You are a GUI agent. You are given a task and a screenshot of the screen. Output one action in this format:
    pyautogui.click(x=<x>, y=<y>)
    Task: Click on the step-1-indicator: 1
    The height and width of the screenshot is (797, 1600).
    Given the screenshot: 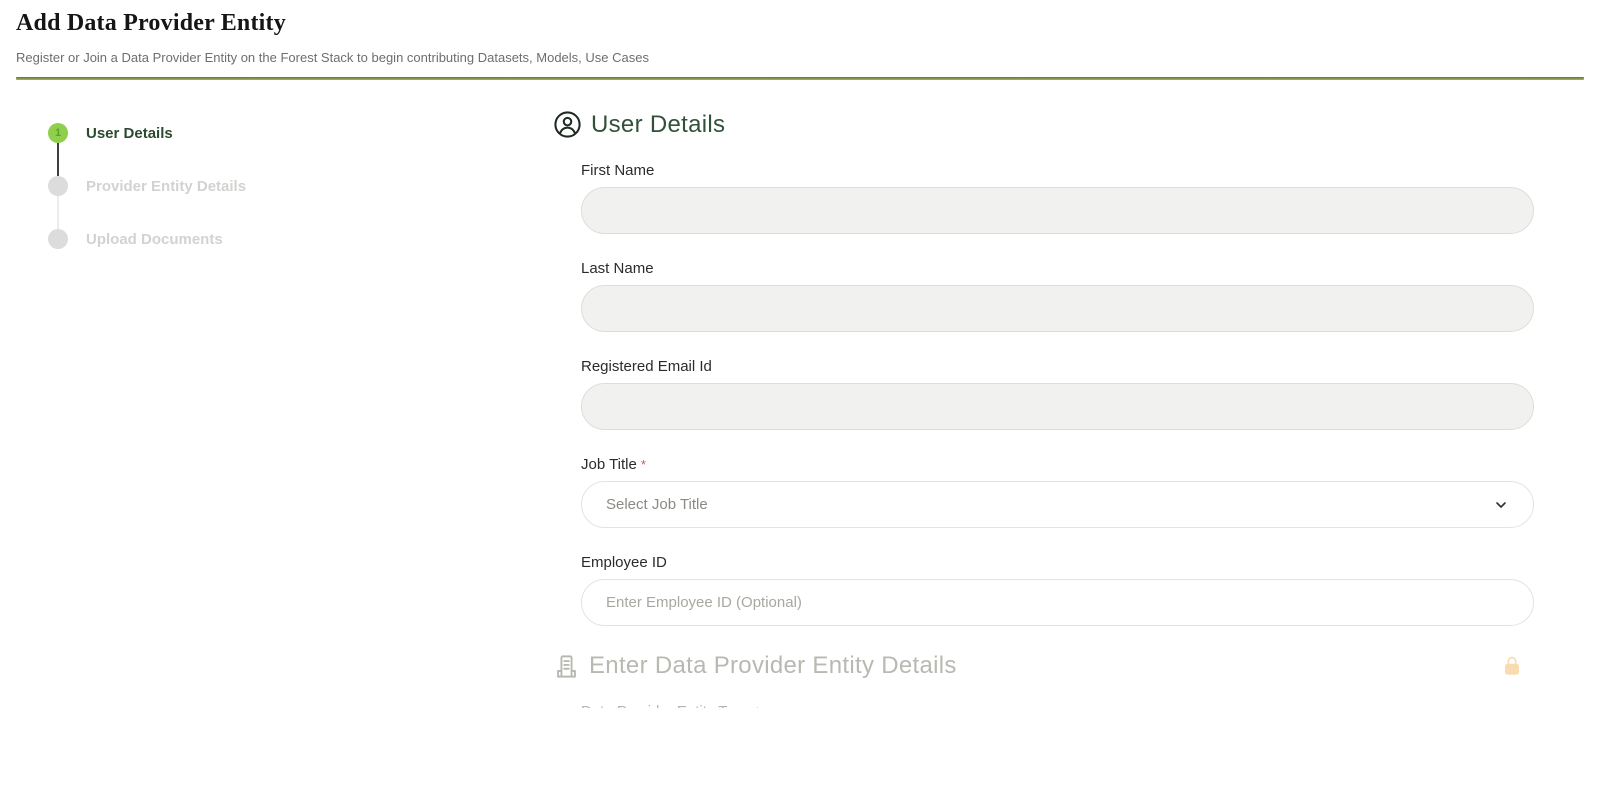 What is the action you would take?
    pyautogui.click(x=58, y=133)
    